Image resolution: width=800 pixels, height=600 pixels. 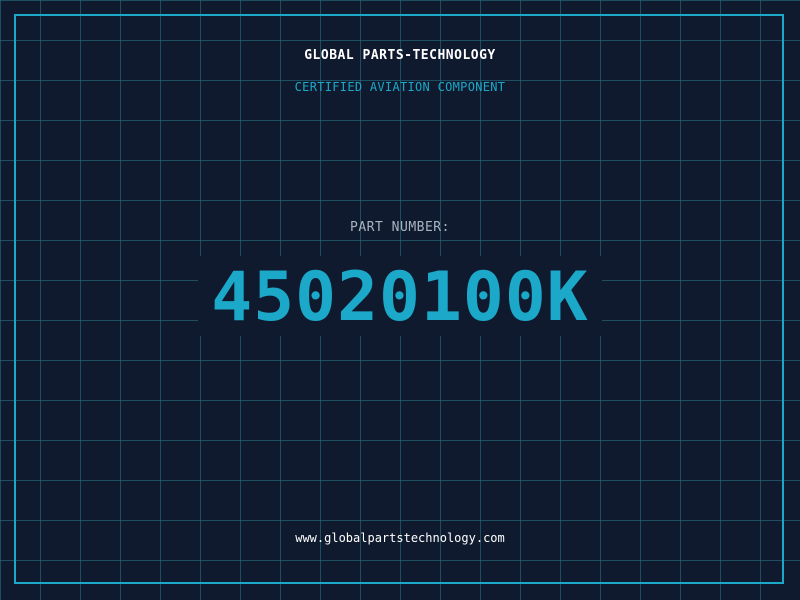 I want to click on website-url: www.globalpartstechnology.com, so click(x=400, y=538).